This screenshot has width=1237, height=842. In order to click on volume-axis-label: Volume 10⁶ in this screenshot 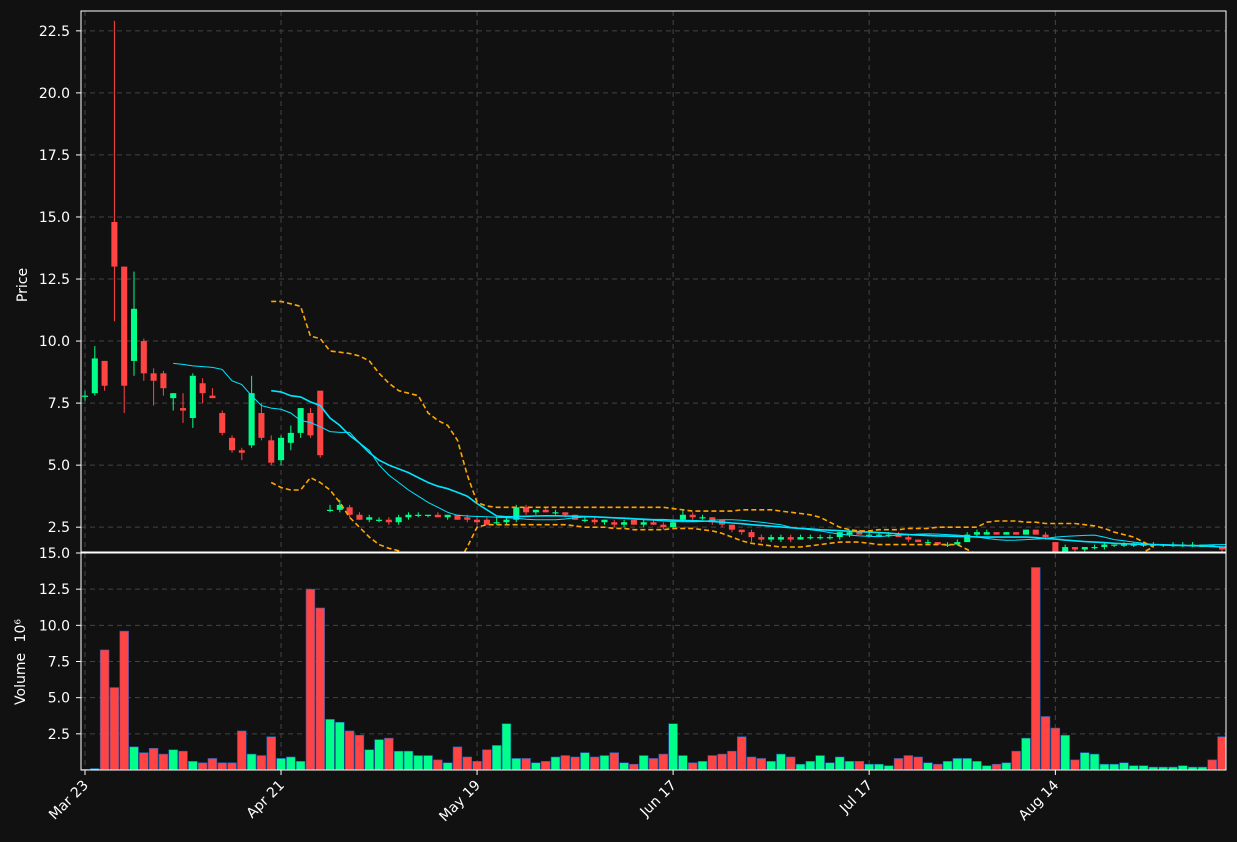, I will do `click(21, 662)`.